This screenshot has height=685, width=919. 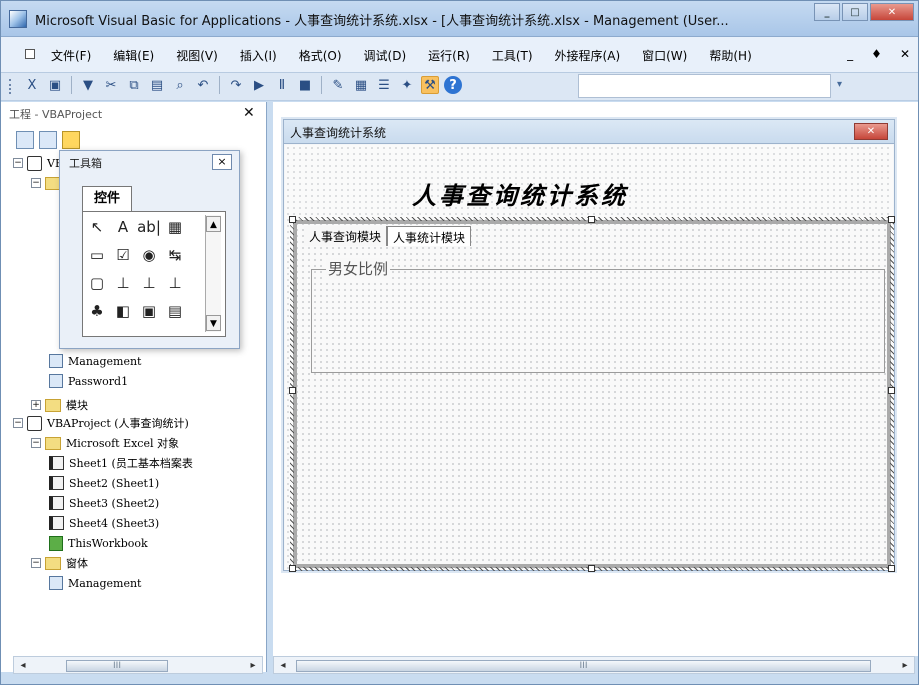 I want to click on menu-item-1: 编辑(E), so click(x=133, y=55).